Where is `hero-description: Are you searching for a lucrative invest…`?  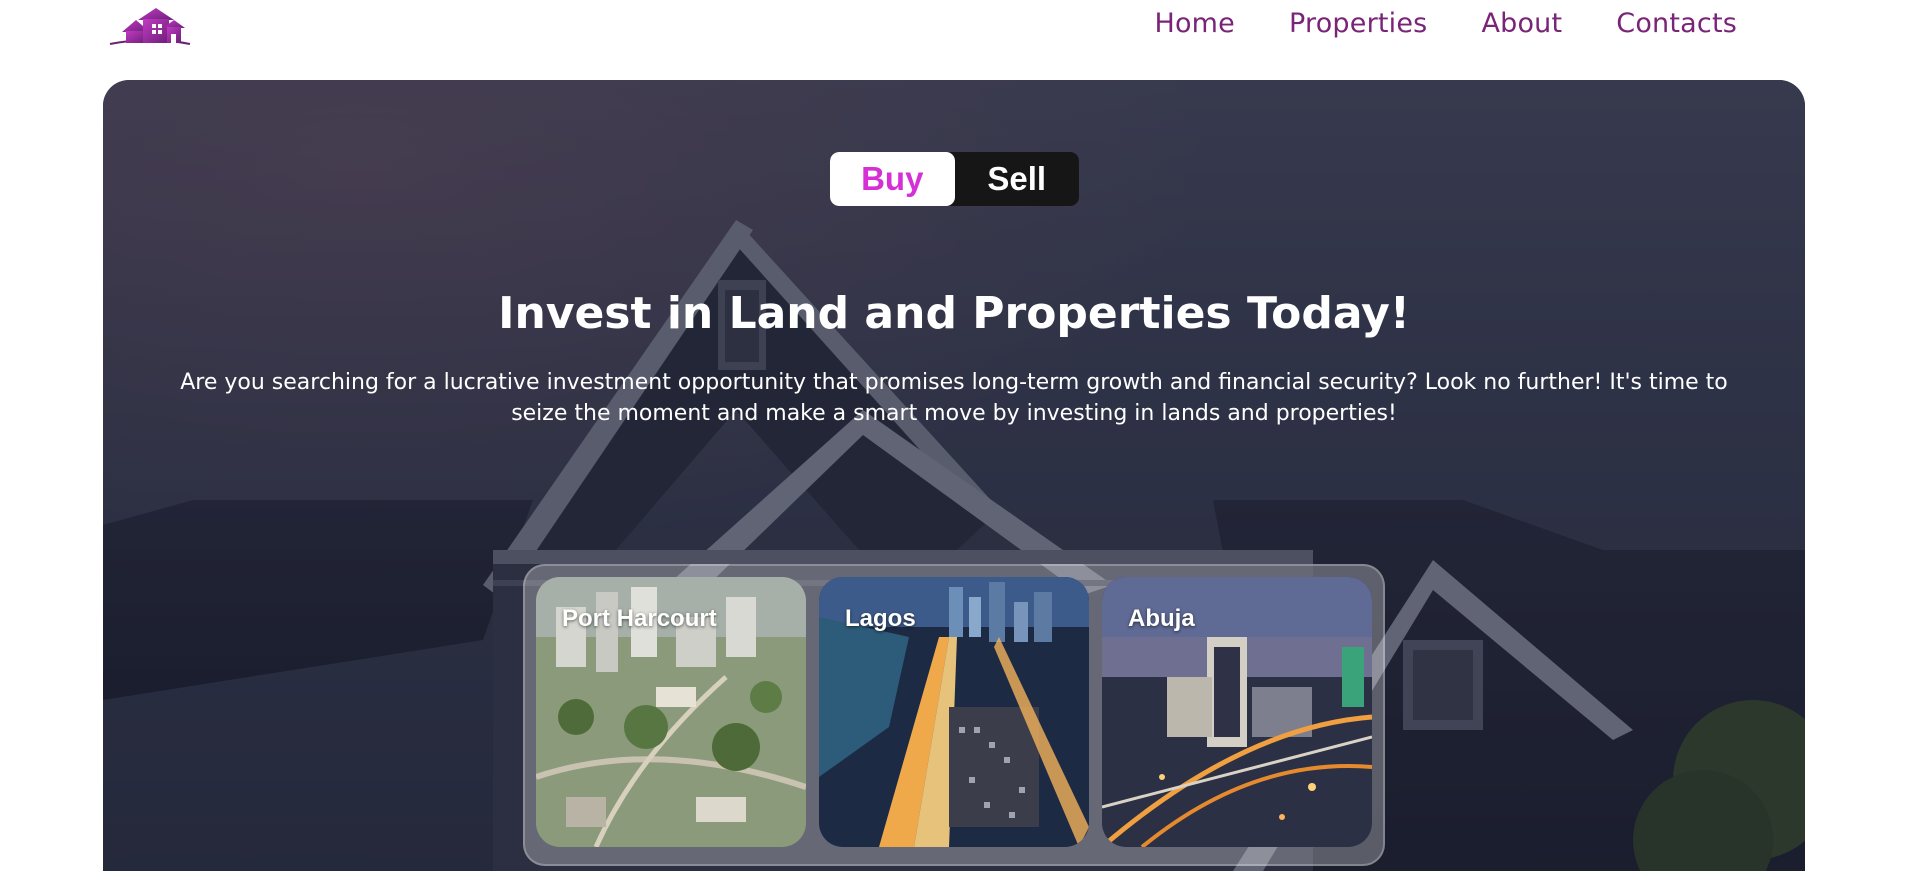 hero-description: Are you searching for a lucrative invest… is located at coordinates (954, 398).